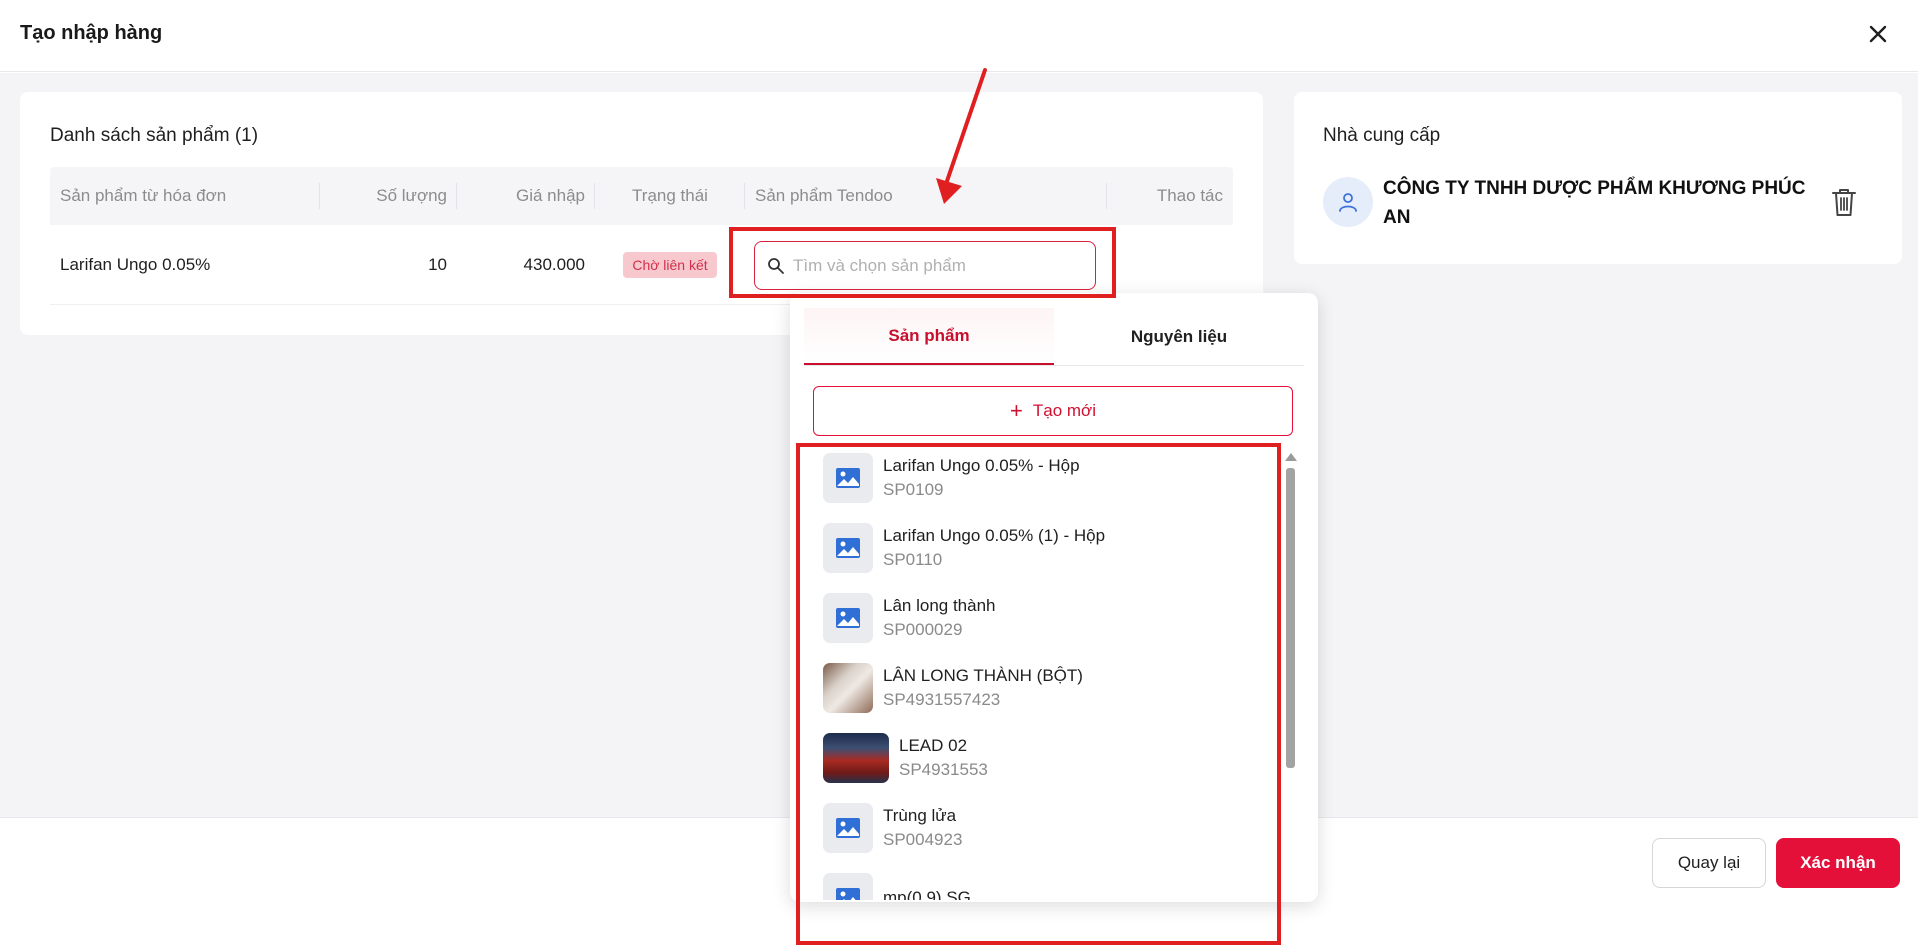  I want to click on scrollbar-thumb, so click(1290, 618).